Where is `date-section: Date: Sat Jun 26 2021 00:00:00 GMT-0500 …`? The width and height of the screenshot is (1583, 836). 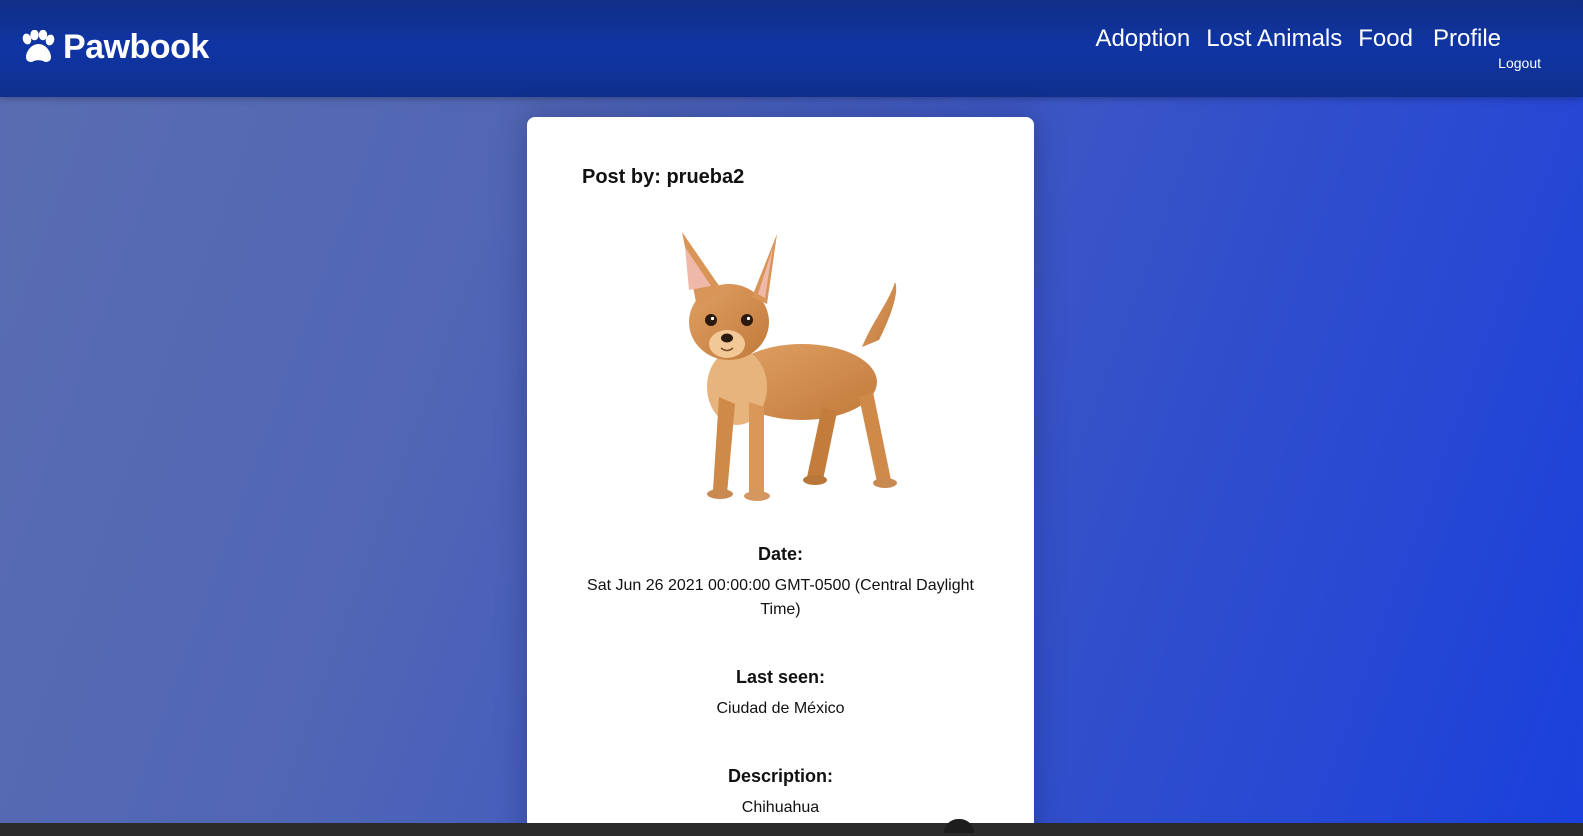
date-section: Date: Sat Jun 26 2021 00:00:00 GMT-0500 … is located at coordinates (780, 582).